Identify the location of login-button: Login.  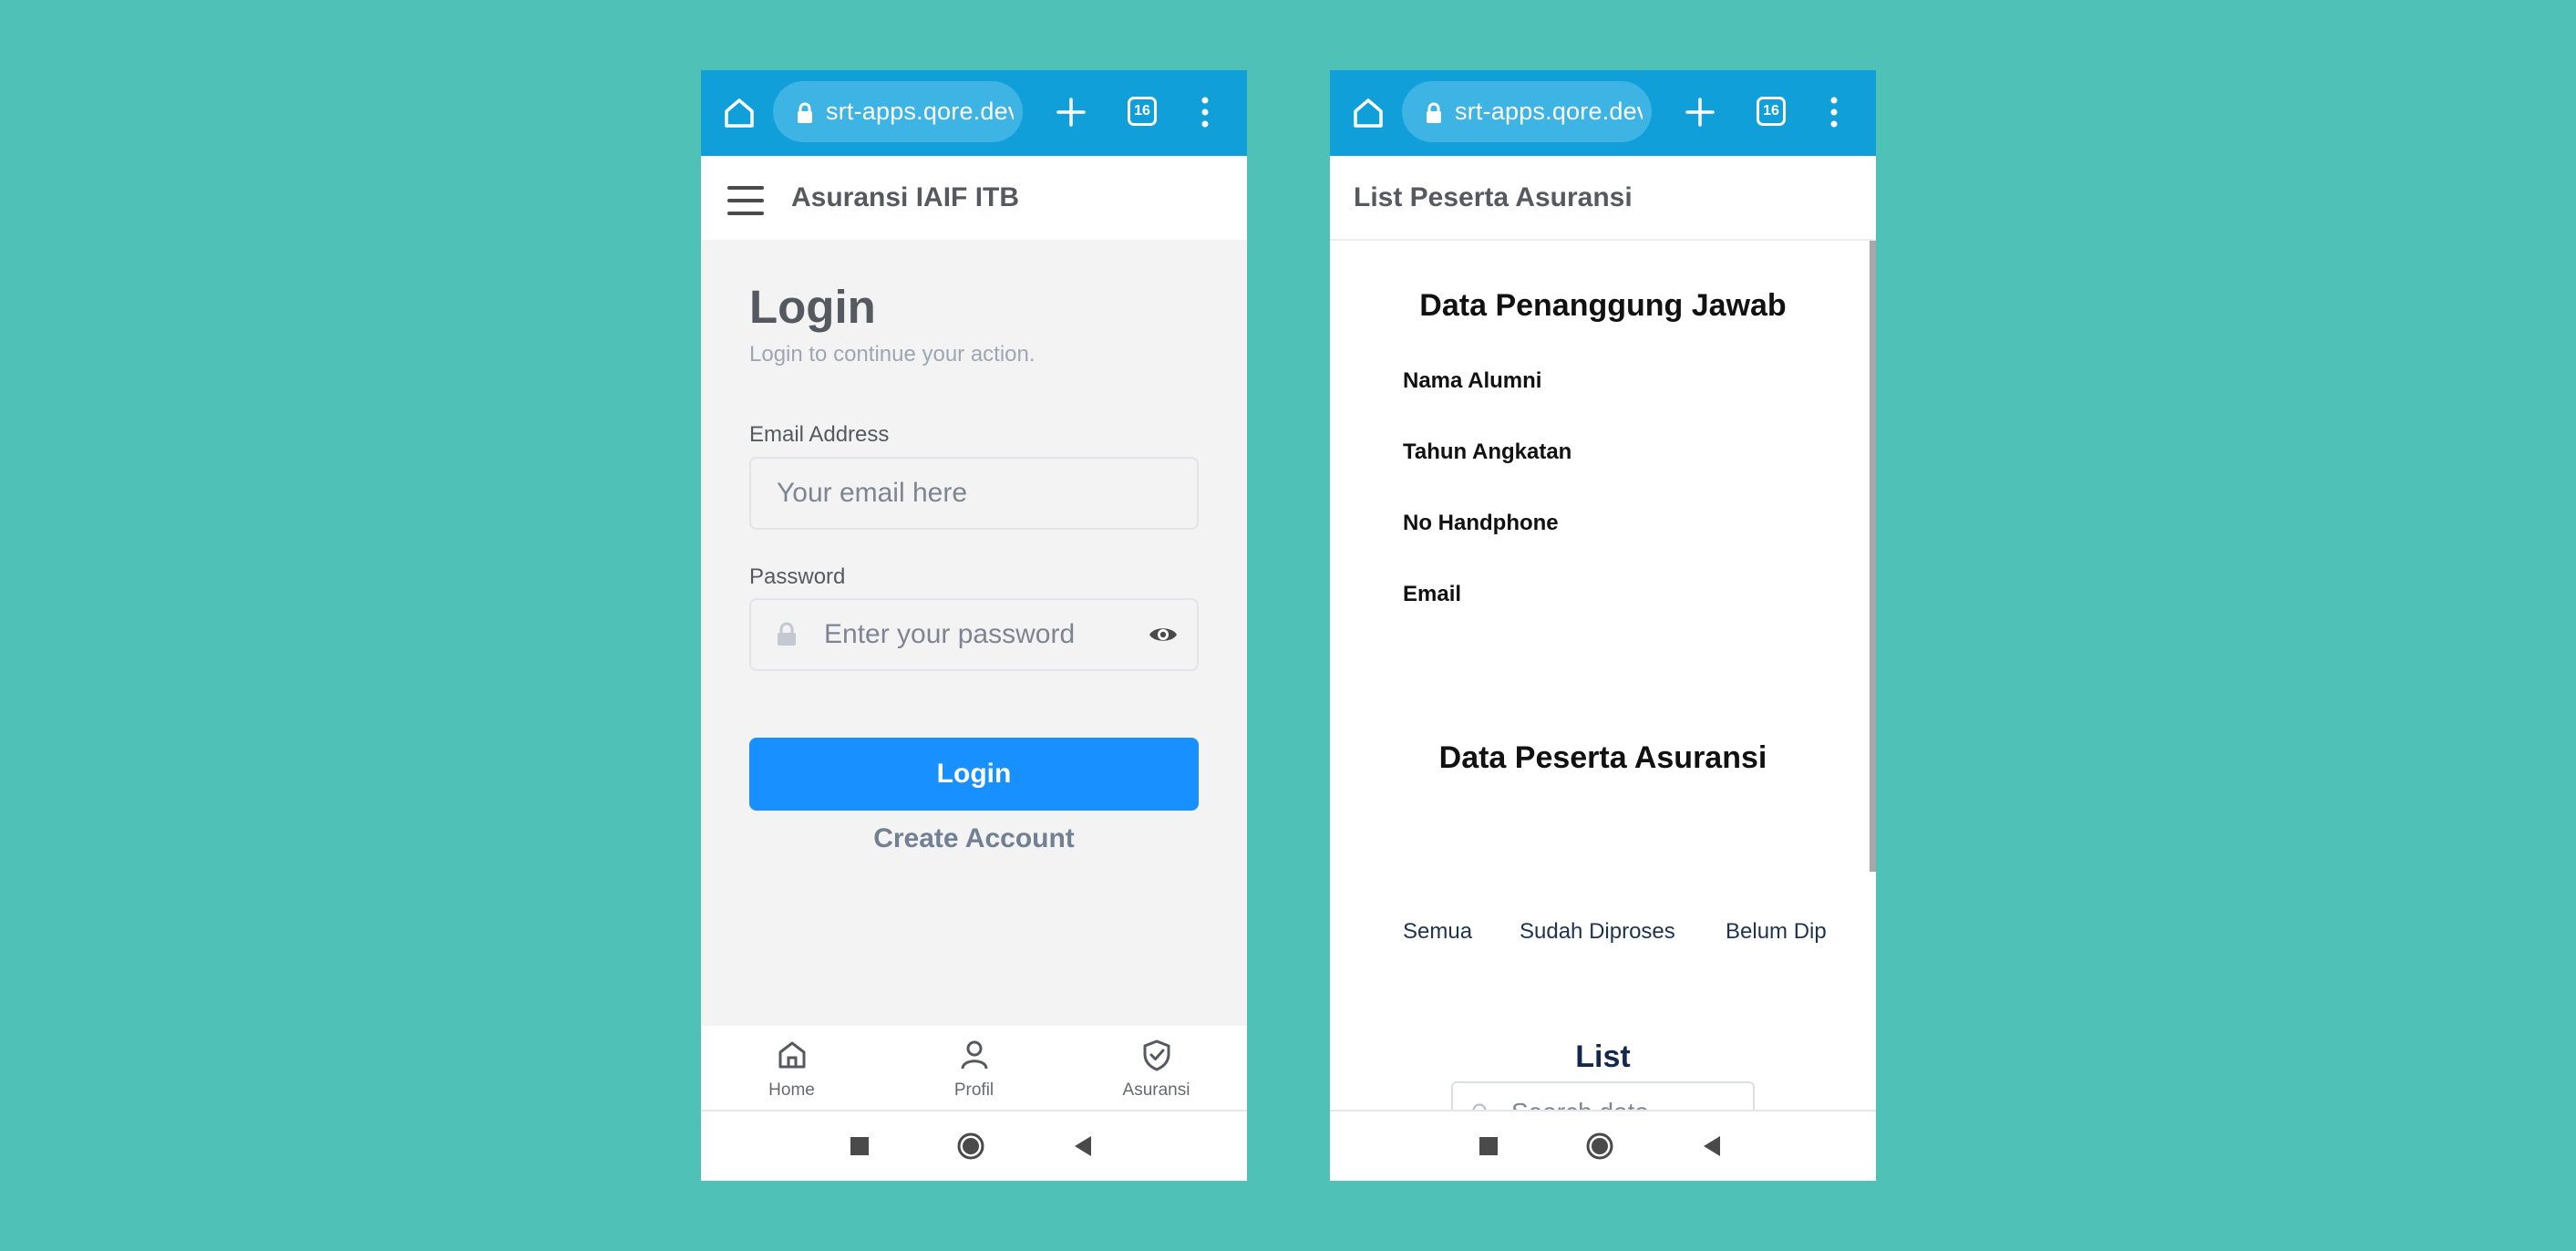
(974, 774).